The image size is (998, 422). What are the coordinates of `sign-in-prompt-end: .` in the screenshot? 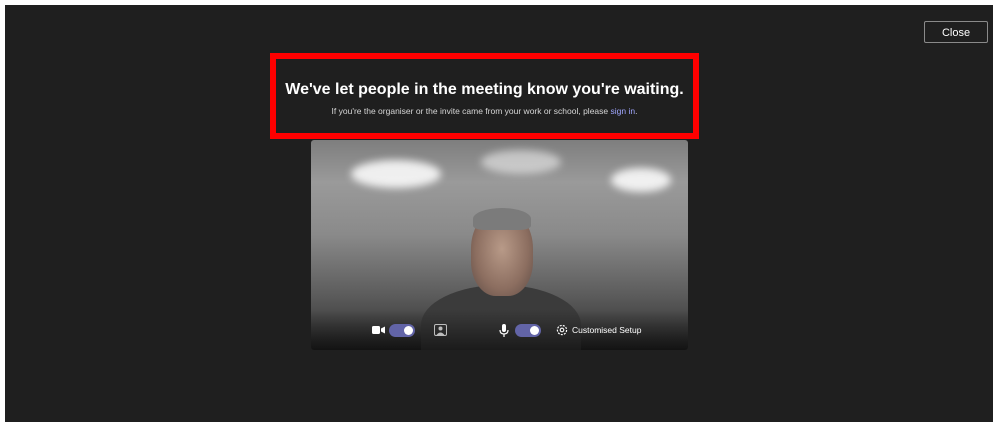 It's located at (636, 111).